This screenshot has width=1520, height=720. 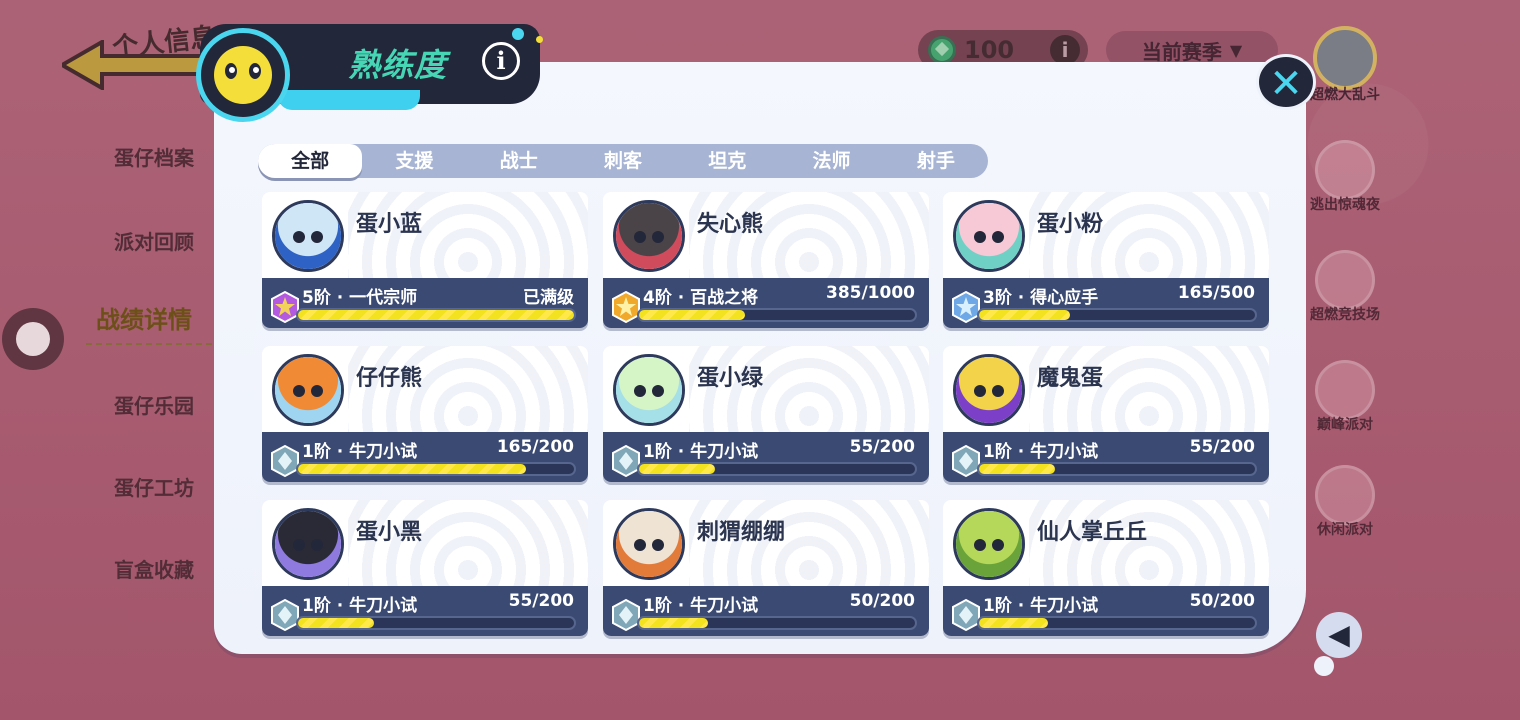 What do you see at coordinates (1324, 666) in the screenshot?
I see `panel-tail-dot` at bounding box center [1324, 666].